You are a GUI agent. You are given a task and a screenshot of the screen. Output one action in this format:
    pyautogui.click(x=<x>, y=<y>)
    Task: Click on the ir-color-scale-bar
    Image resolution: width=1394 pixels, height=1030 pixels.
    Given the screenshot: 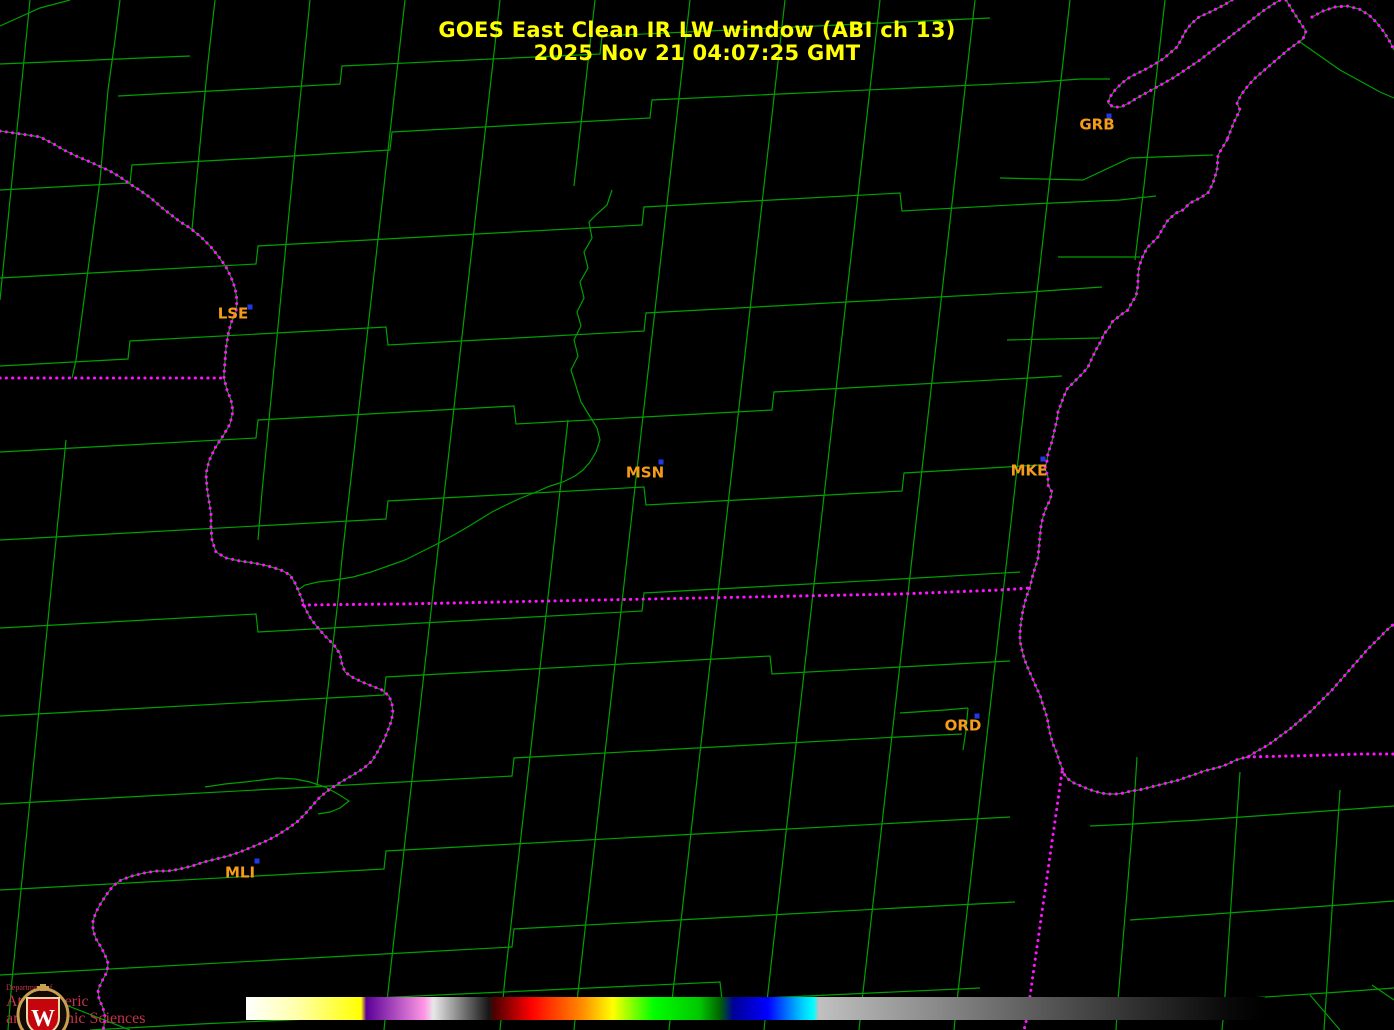 What is the action you would take?
    pyautogui.click(x=755, y=1008)
    